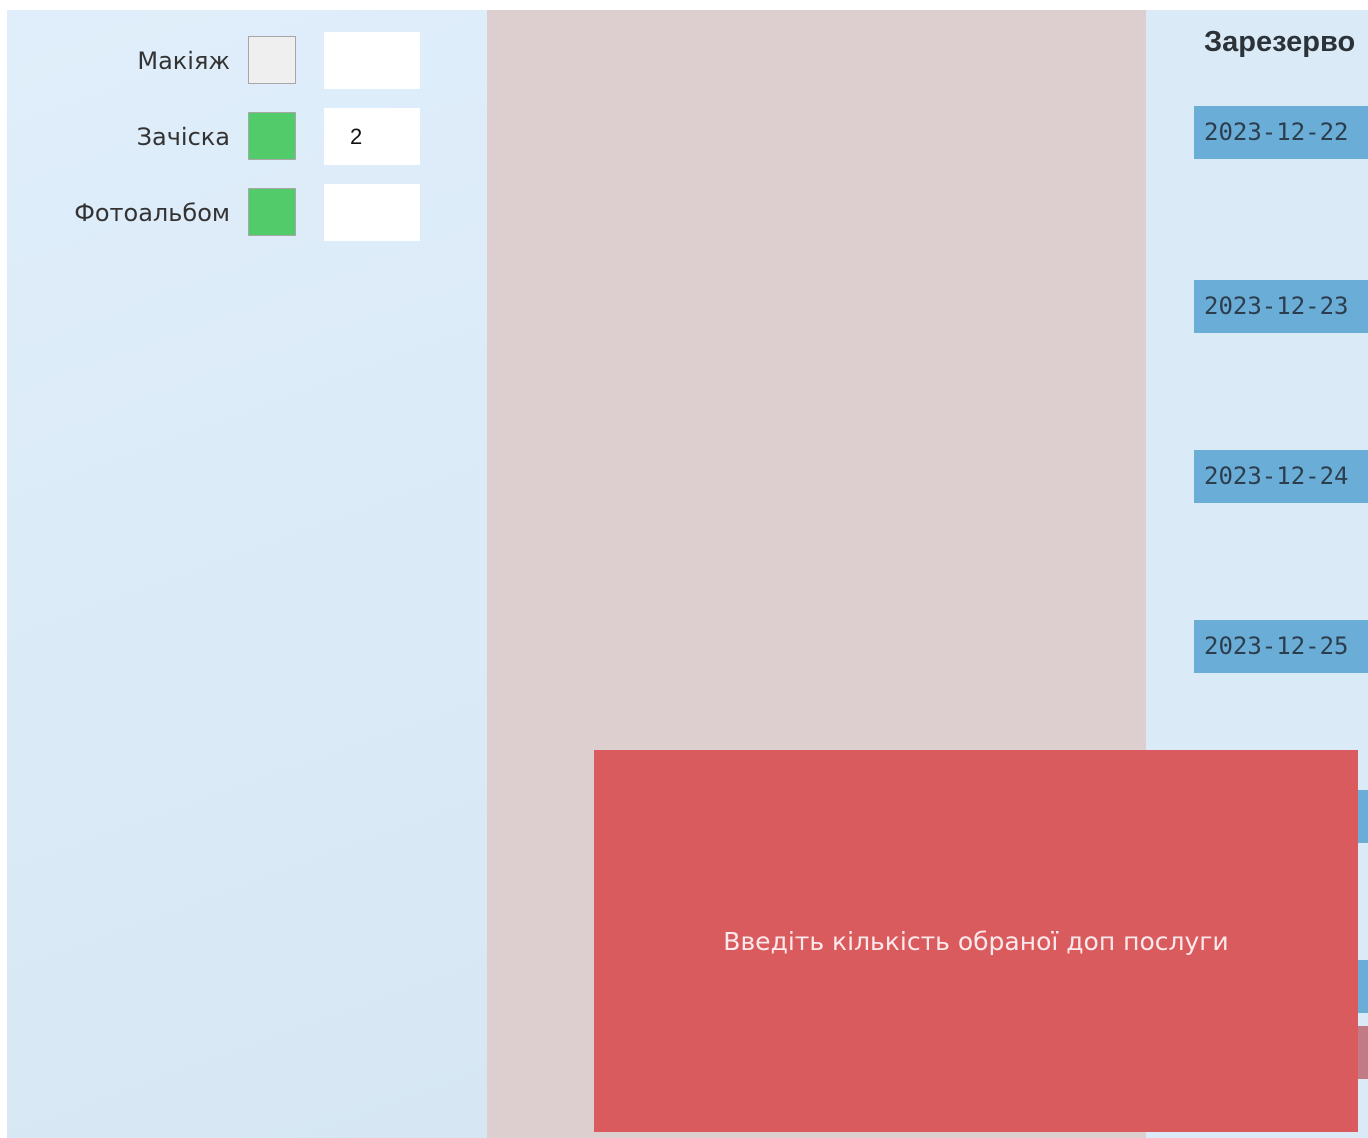 The image size is (1368, 1138). Describe the element at coordinates (247, 61) in the screenshot. I see `service-row-makeup: Макіяж` at that location.